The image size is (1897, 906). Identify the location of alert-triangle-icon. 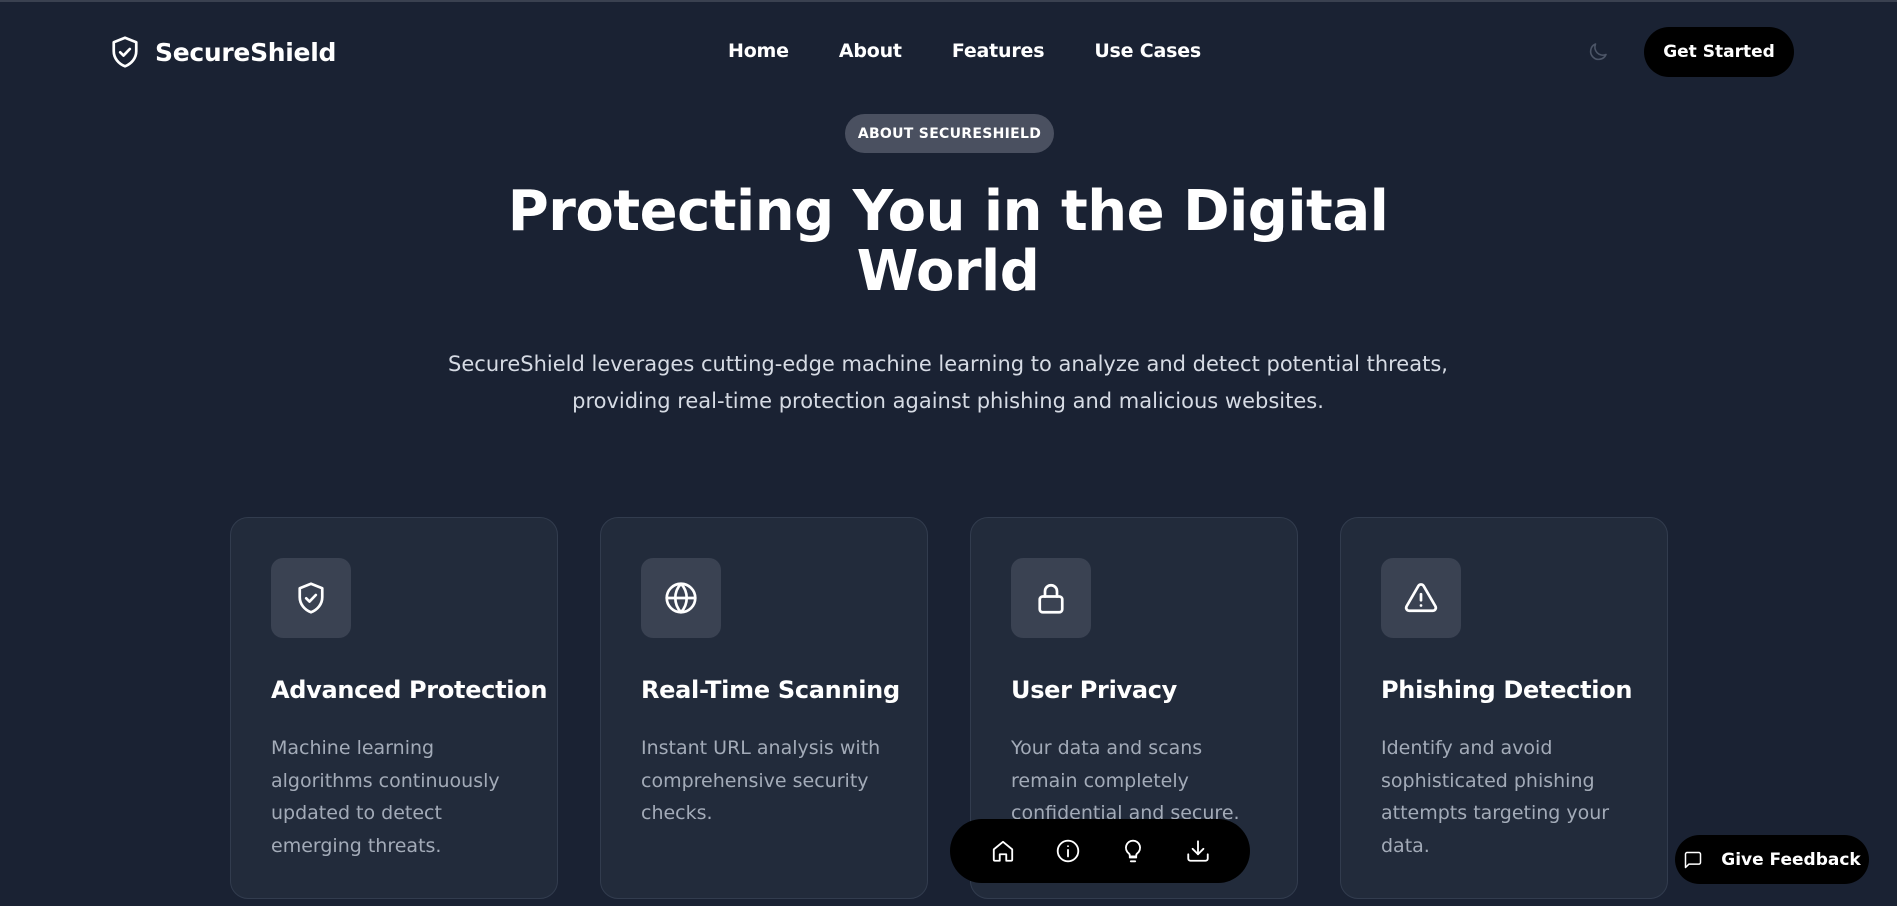
(1421, 598).